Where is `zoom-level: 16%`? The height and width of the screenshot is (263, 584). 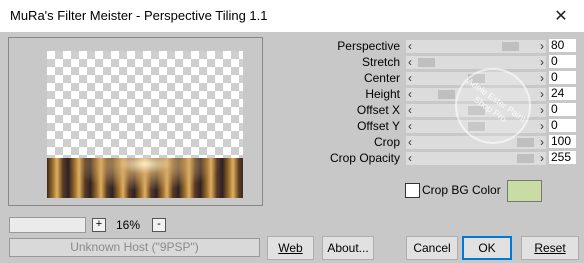
zoom-level: 16% is located at coordinates (128, 225).